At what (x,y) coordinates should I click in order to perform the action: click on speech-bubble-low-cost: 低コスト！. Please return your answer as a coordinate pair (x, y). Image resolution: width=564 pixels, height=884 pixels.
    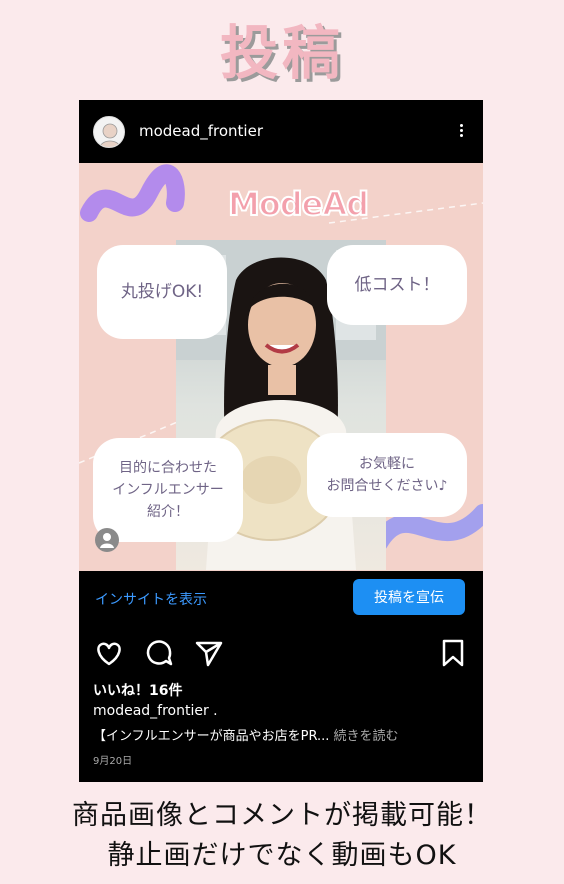
    Looking at the image, I should click on (397, 285).